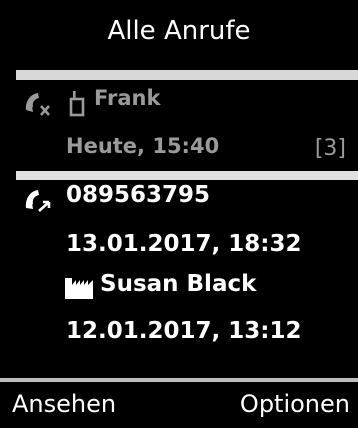  Describe the element at coordinates (127, 98) in the screenshot. I see `caller-name: Frank` at that location.